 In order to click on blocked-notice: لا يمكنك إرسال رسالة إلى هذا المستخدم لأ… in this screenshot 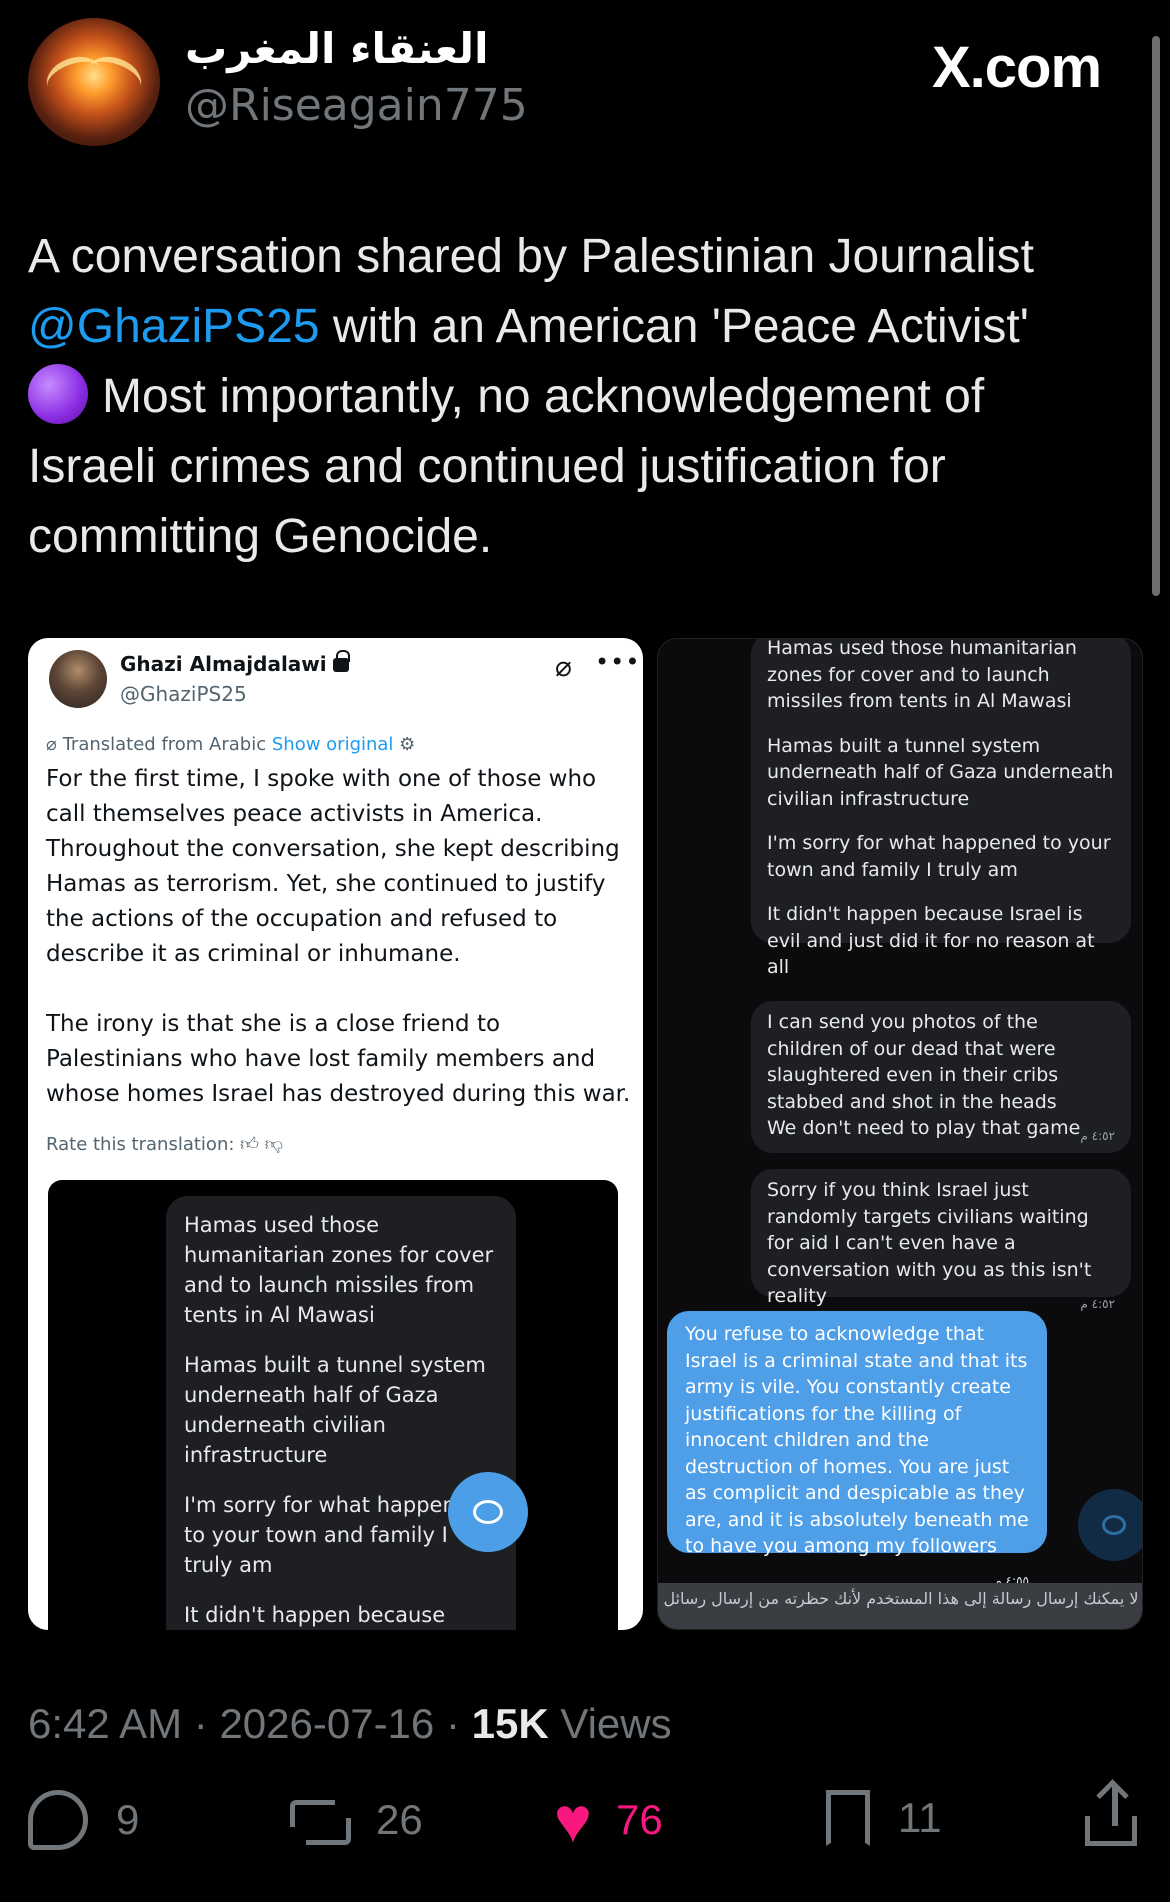, I will do `click(900, 1606)`.